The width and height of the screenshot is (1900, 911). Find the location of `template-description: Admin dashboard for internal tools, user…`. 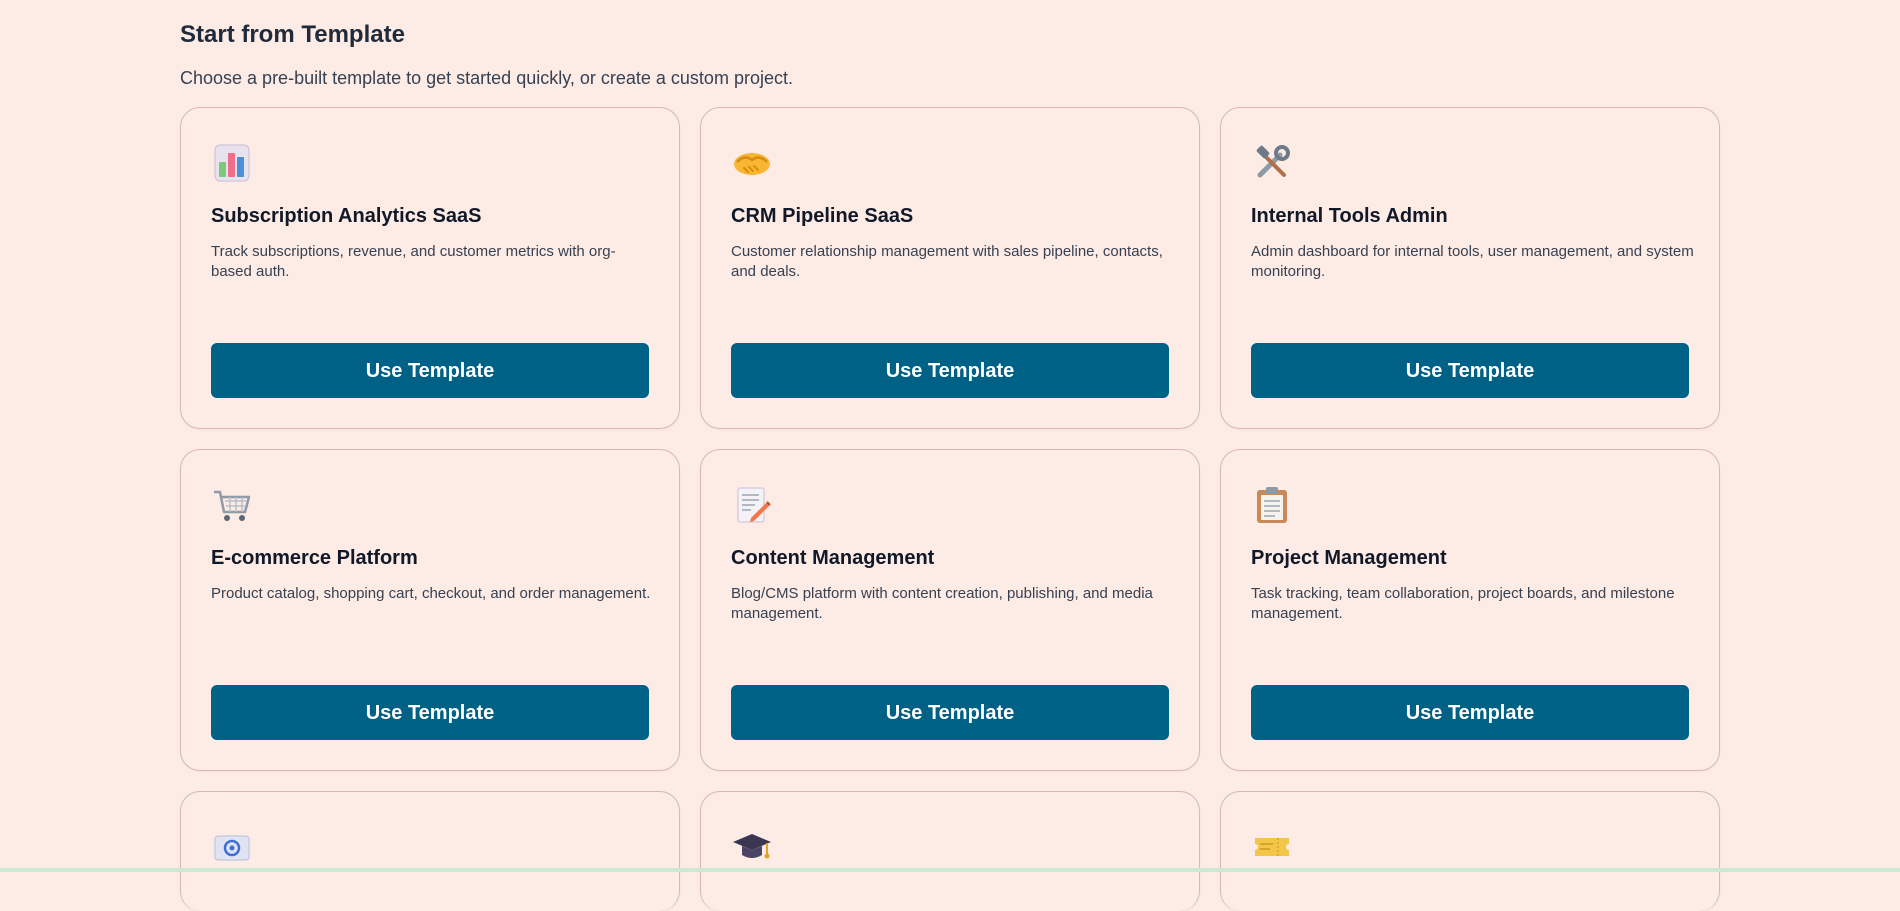

template-description: Admin dashboard for internal tools, user… is located at coordinates (1472, 261).